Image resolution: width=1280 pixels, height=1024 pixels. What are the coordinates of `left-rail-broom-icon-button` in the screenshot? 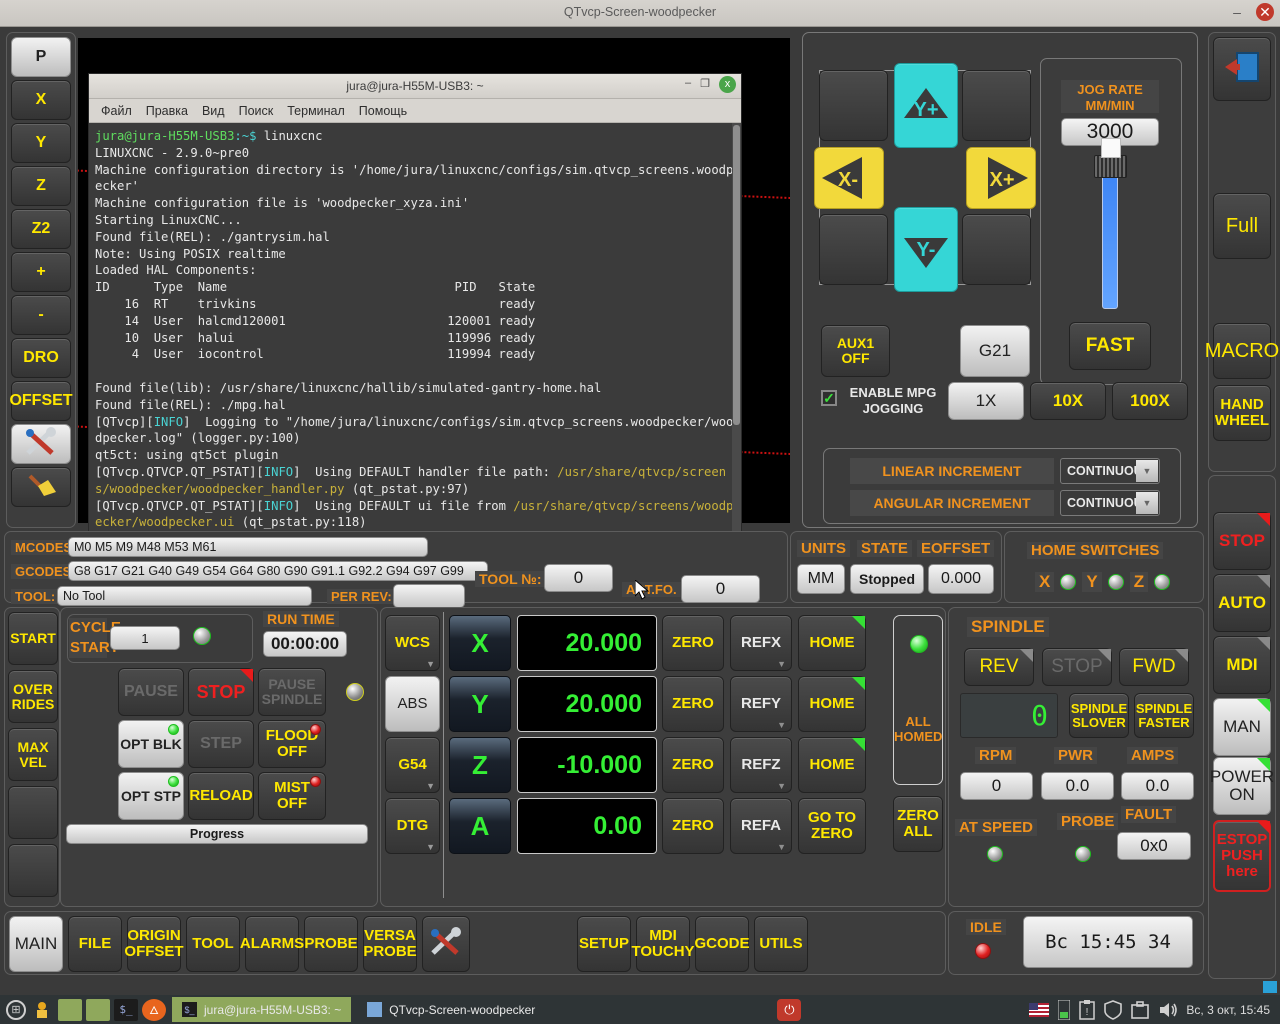 It's located at (41, 487).